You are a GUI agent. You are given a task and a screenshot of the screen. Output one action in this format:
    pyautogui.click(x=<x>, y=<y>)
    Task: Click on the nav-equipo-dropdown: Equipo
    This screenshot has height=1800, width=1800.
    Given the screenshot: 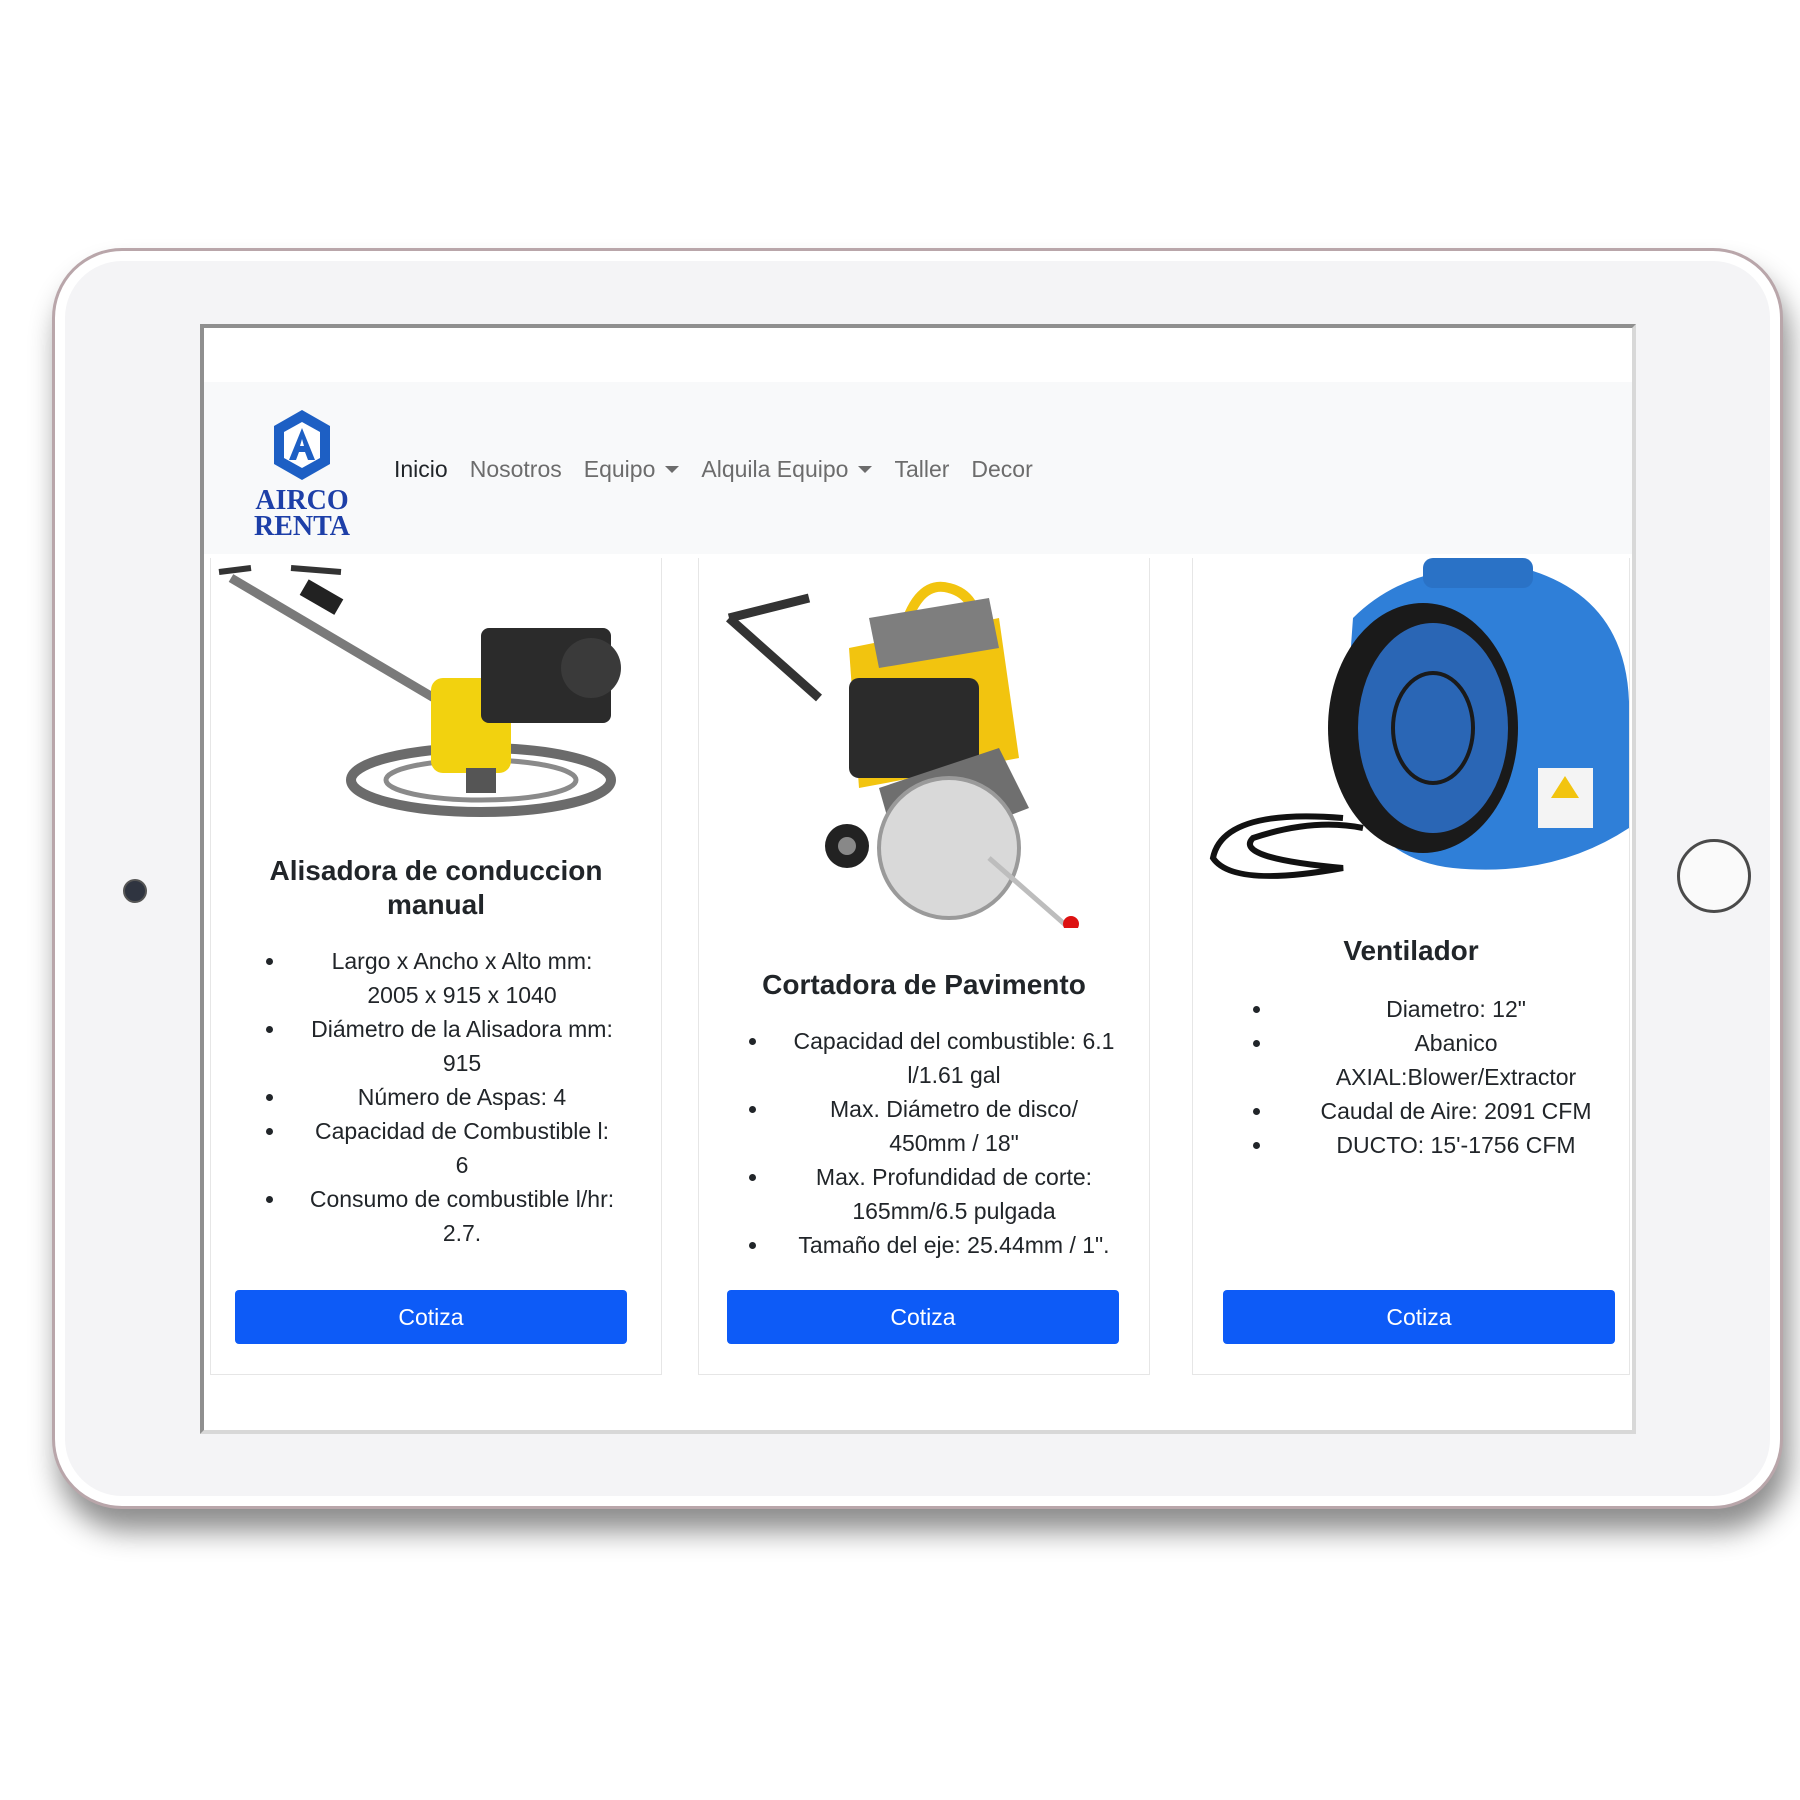 What is the action you would take?
    pyautogui.click(x=632, y=469)
    